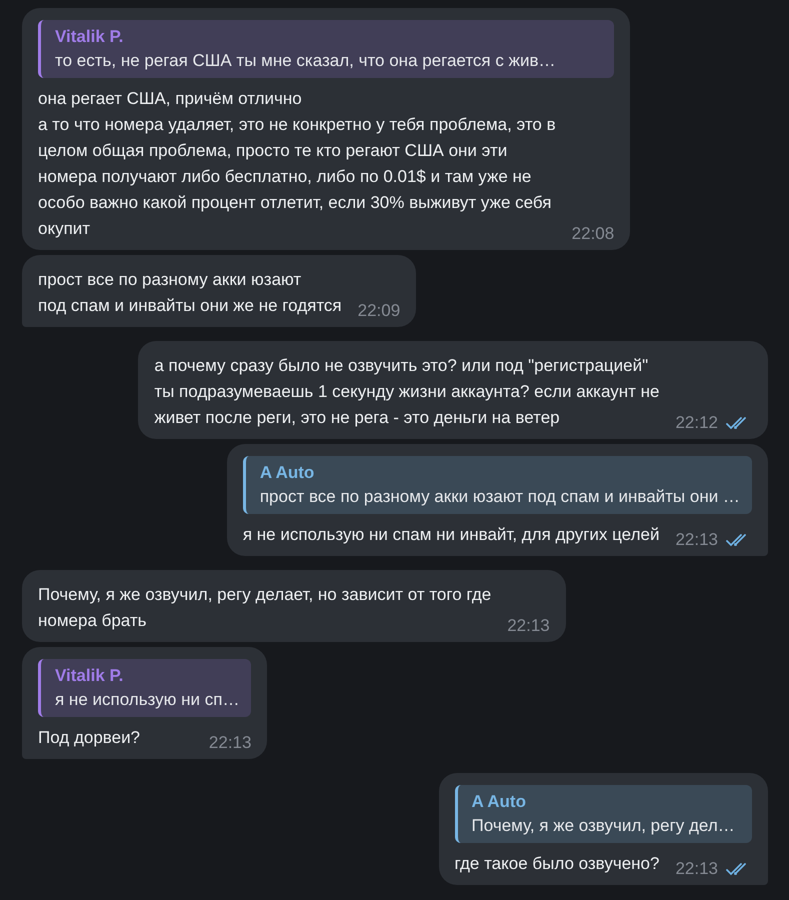 Image resolution: width=789 pixels, height=900 pixels. I want to click on message-text: где такое было озвучено?, so click(557, 864).